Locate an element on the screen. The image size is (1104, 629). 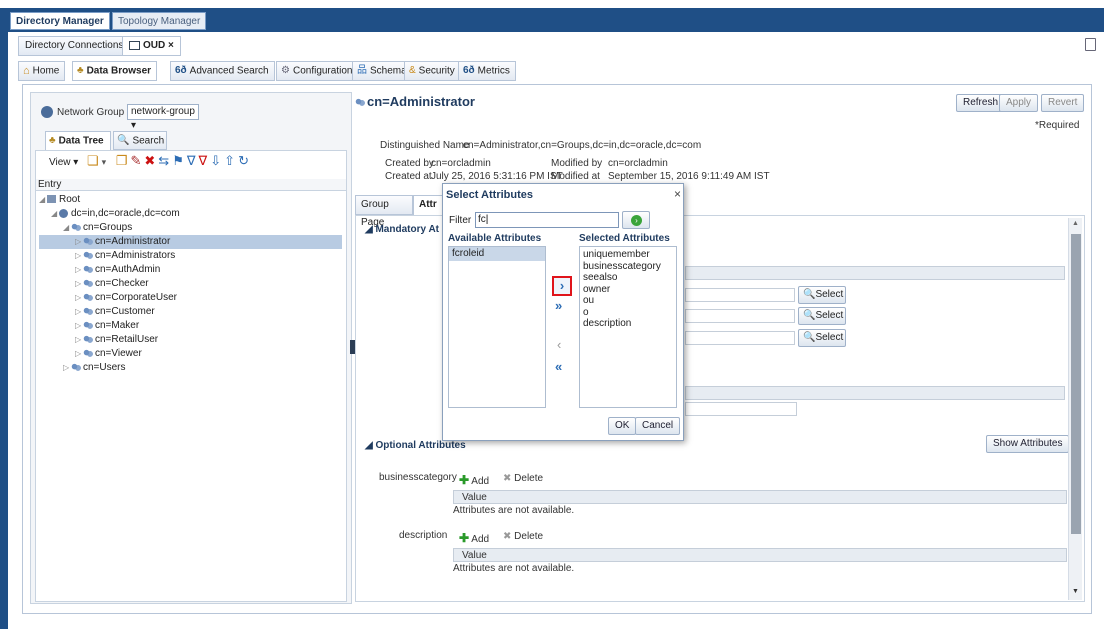
tab-group-page: Group Page is located at coordinates (384, 211).